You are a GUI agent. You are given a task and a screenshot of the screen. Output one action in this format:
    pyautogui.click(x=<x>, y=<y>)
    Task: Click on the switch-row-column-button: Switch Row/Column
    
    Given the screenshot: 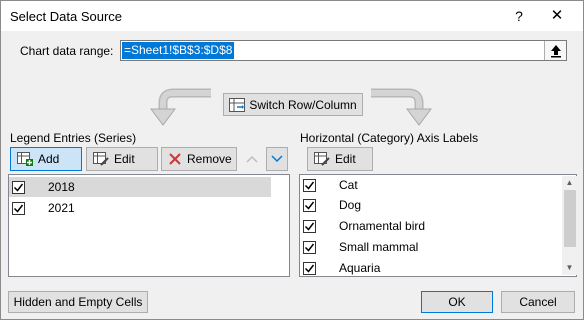 What is the action you would take?
    pyautogui.click(x=293, y=104)
    